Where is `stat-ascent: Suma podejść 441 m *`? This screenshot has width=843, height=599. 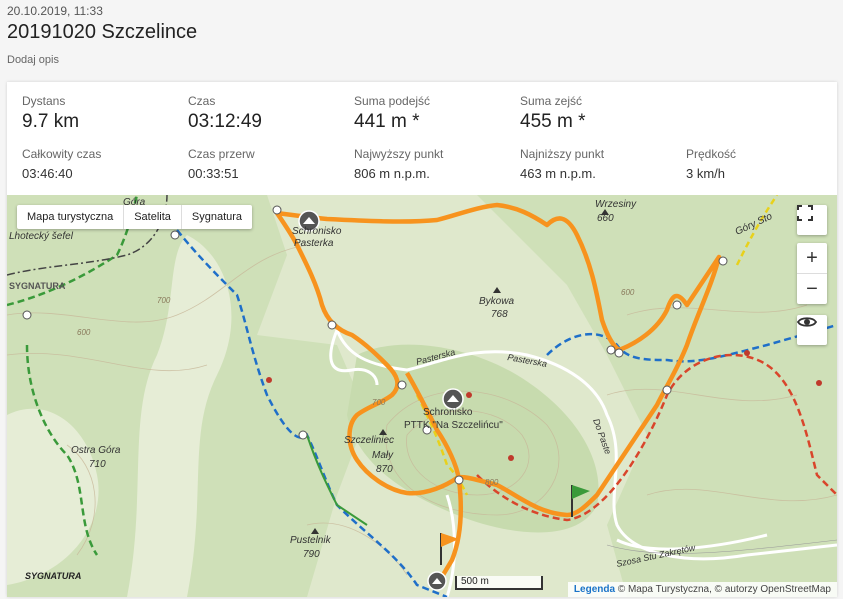 stat-ascent: Suma podejść 441 m * is located at coordinates (392, 113).